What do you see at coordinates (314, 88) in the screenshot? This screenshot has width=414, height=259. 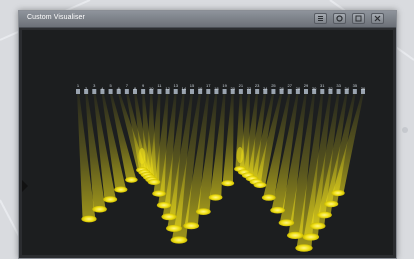 I see `fixture-label: 30` at bounding box center [314, 88].